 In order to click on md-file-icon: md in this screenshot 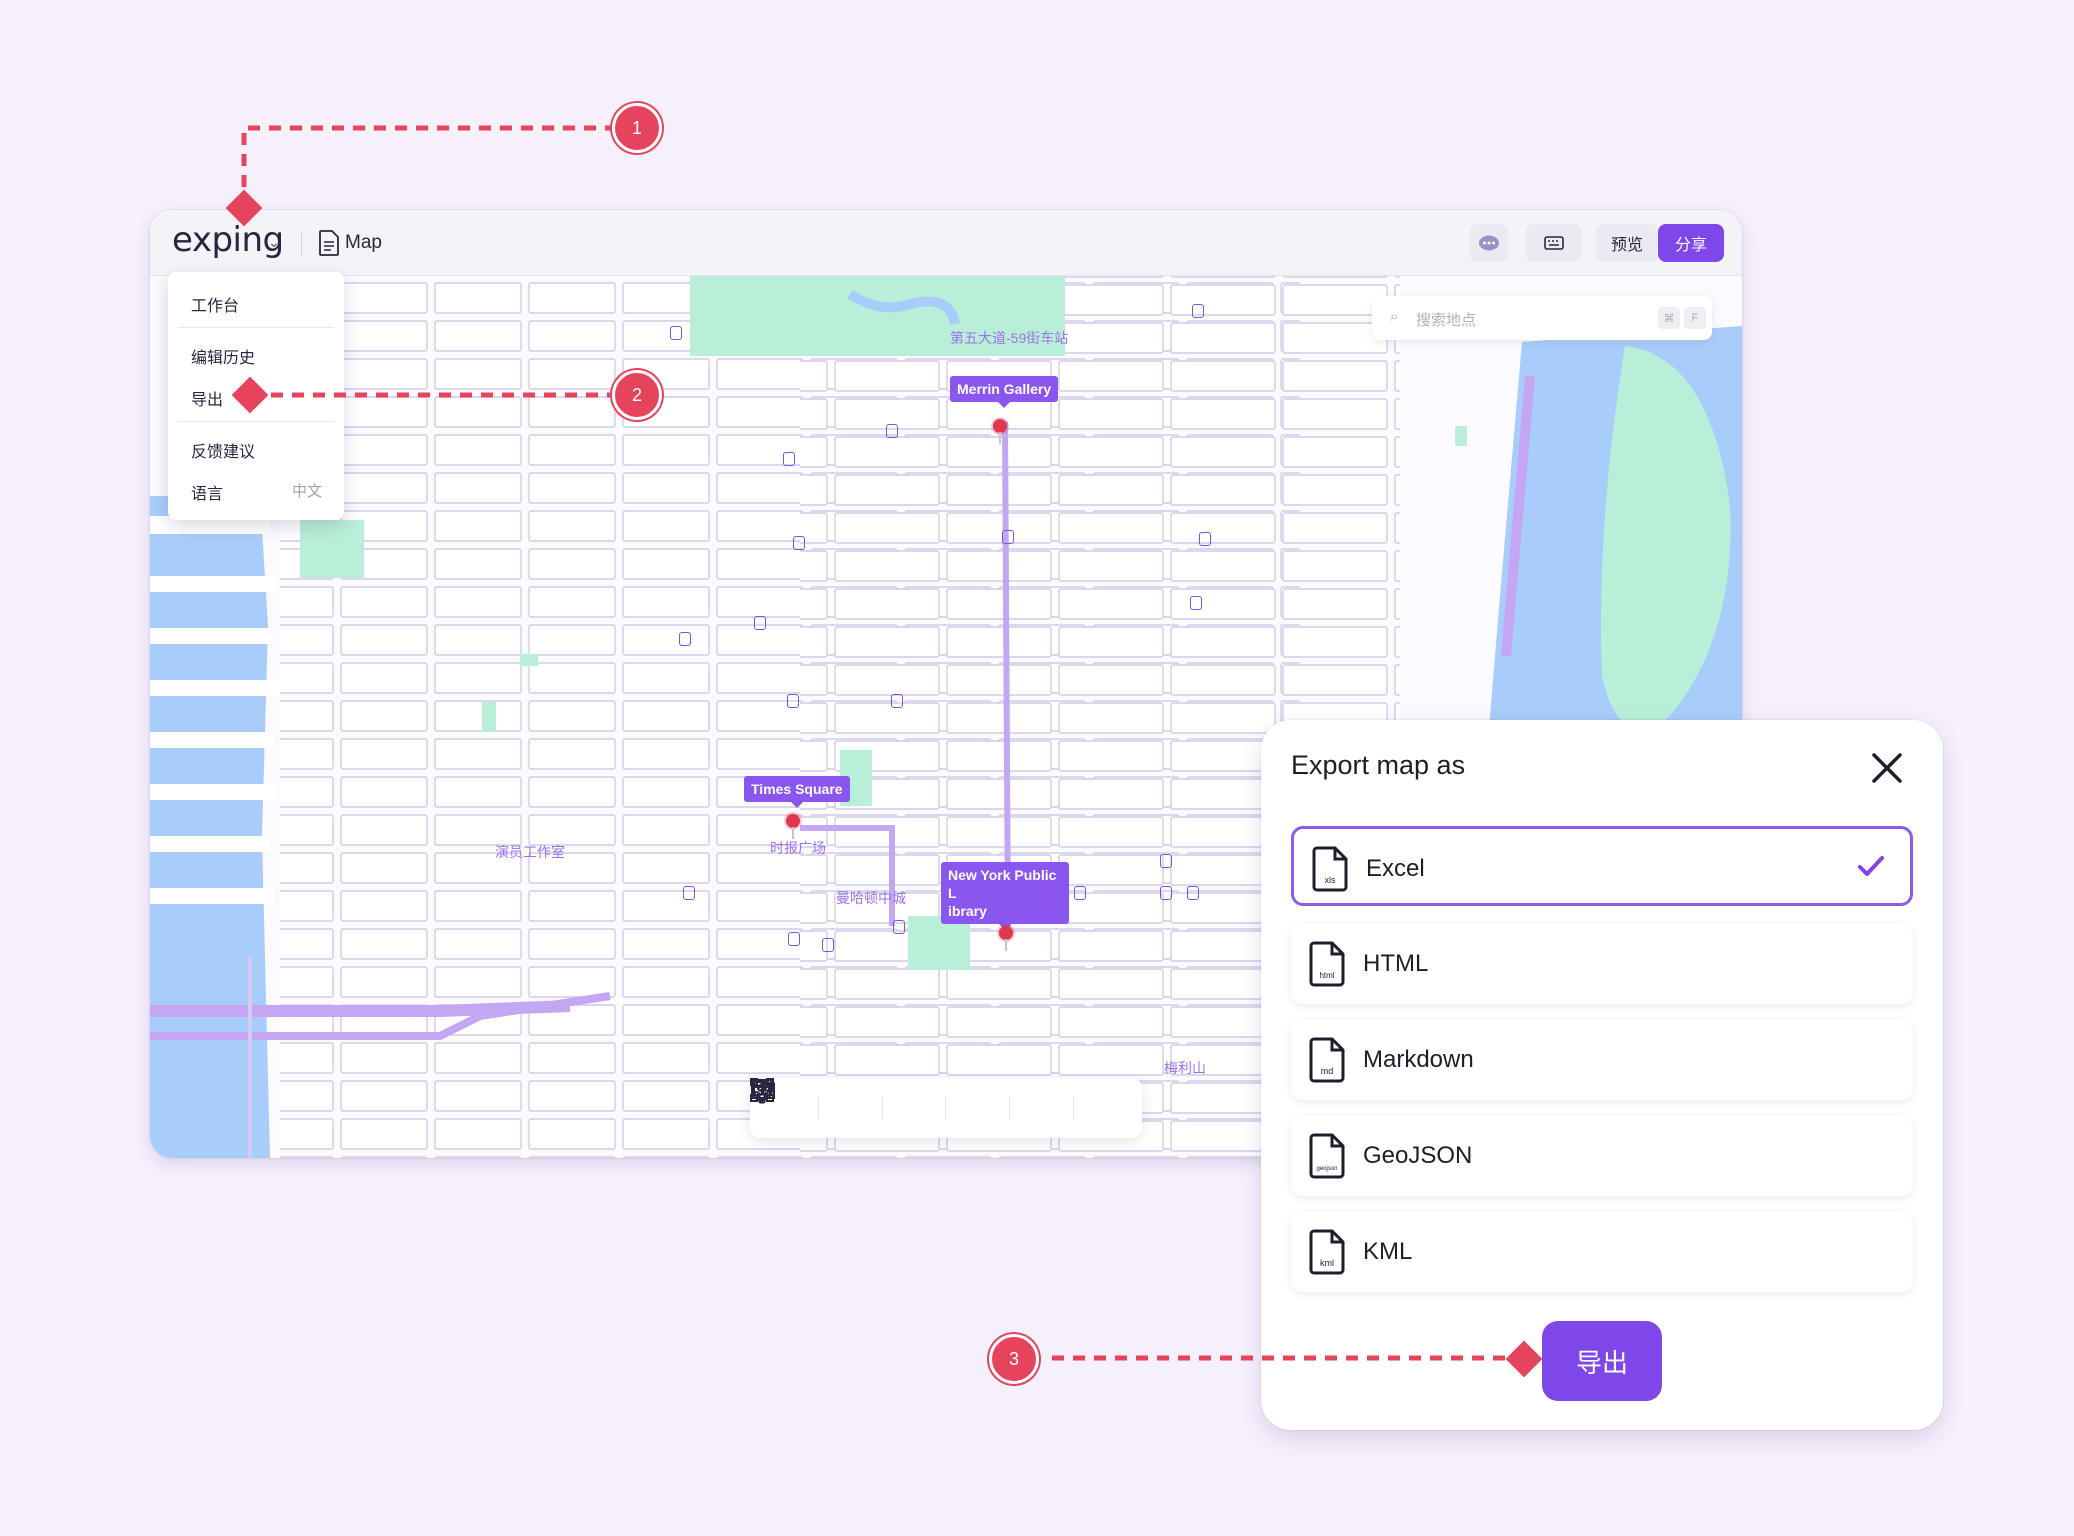, I will do `click(1327, 1060)`.